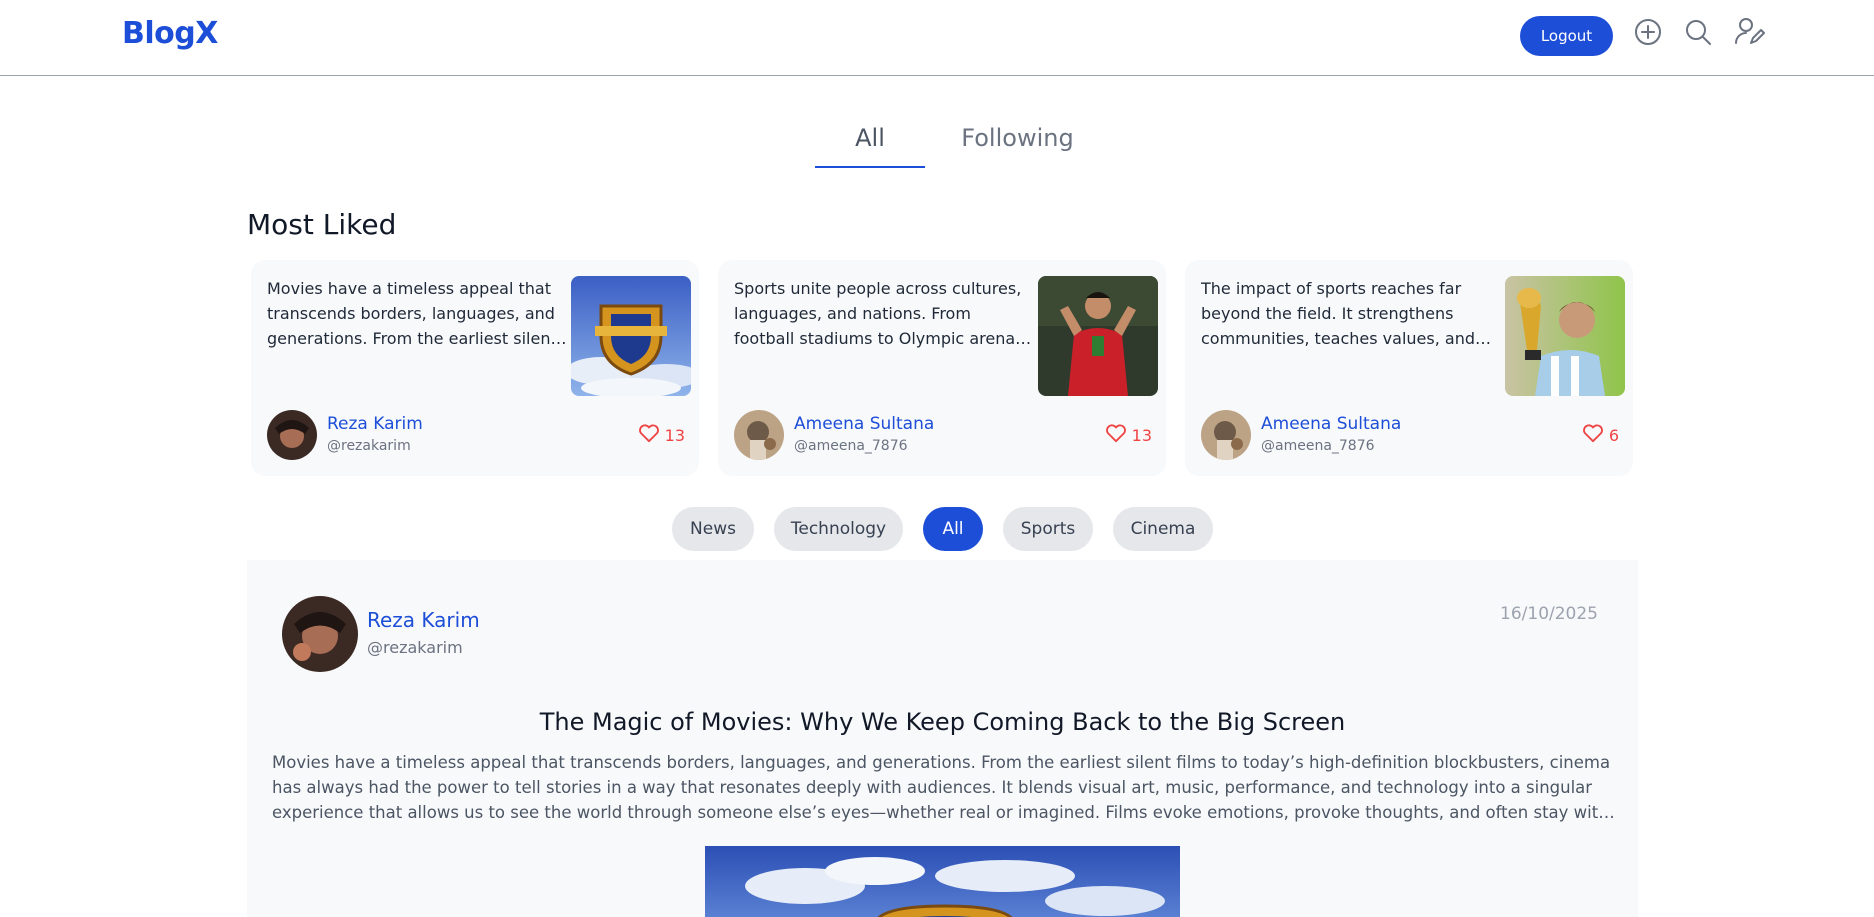 The height and width of the screenshot is (917, 1874). Describe the element at coordinates (1648, 32) in the screenshot. I see `plus-circle-icon` at that location.